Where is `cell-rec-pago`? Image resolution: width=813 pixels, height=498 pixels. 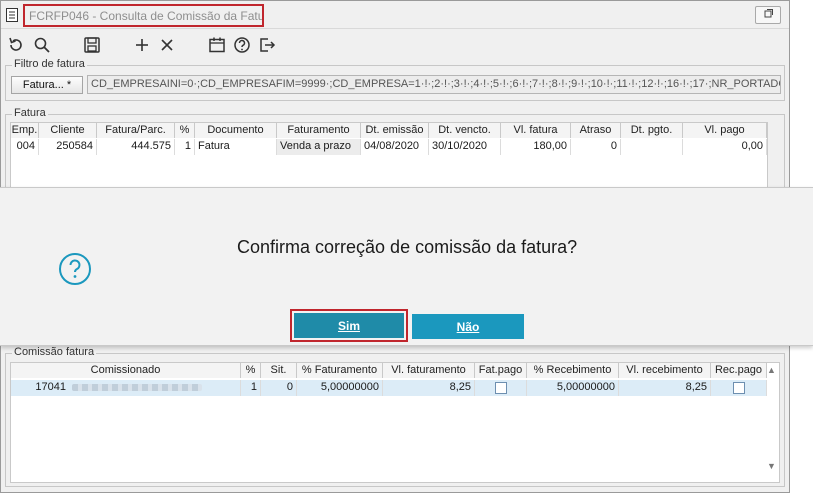
cell-rec-pago is located at coordinates (739, 388).